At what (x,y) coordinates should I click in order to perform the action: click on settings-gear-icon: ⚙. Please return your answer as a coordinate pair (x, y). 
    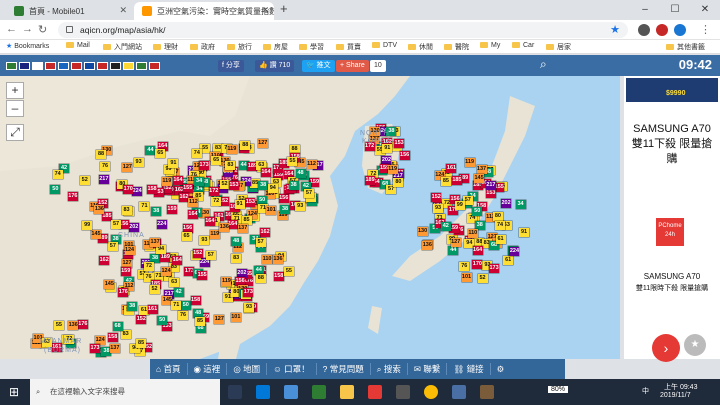
    Looking at the image, I should click on (501, 369).